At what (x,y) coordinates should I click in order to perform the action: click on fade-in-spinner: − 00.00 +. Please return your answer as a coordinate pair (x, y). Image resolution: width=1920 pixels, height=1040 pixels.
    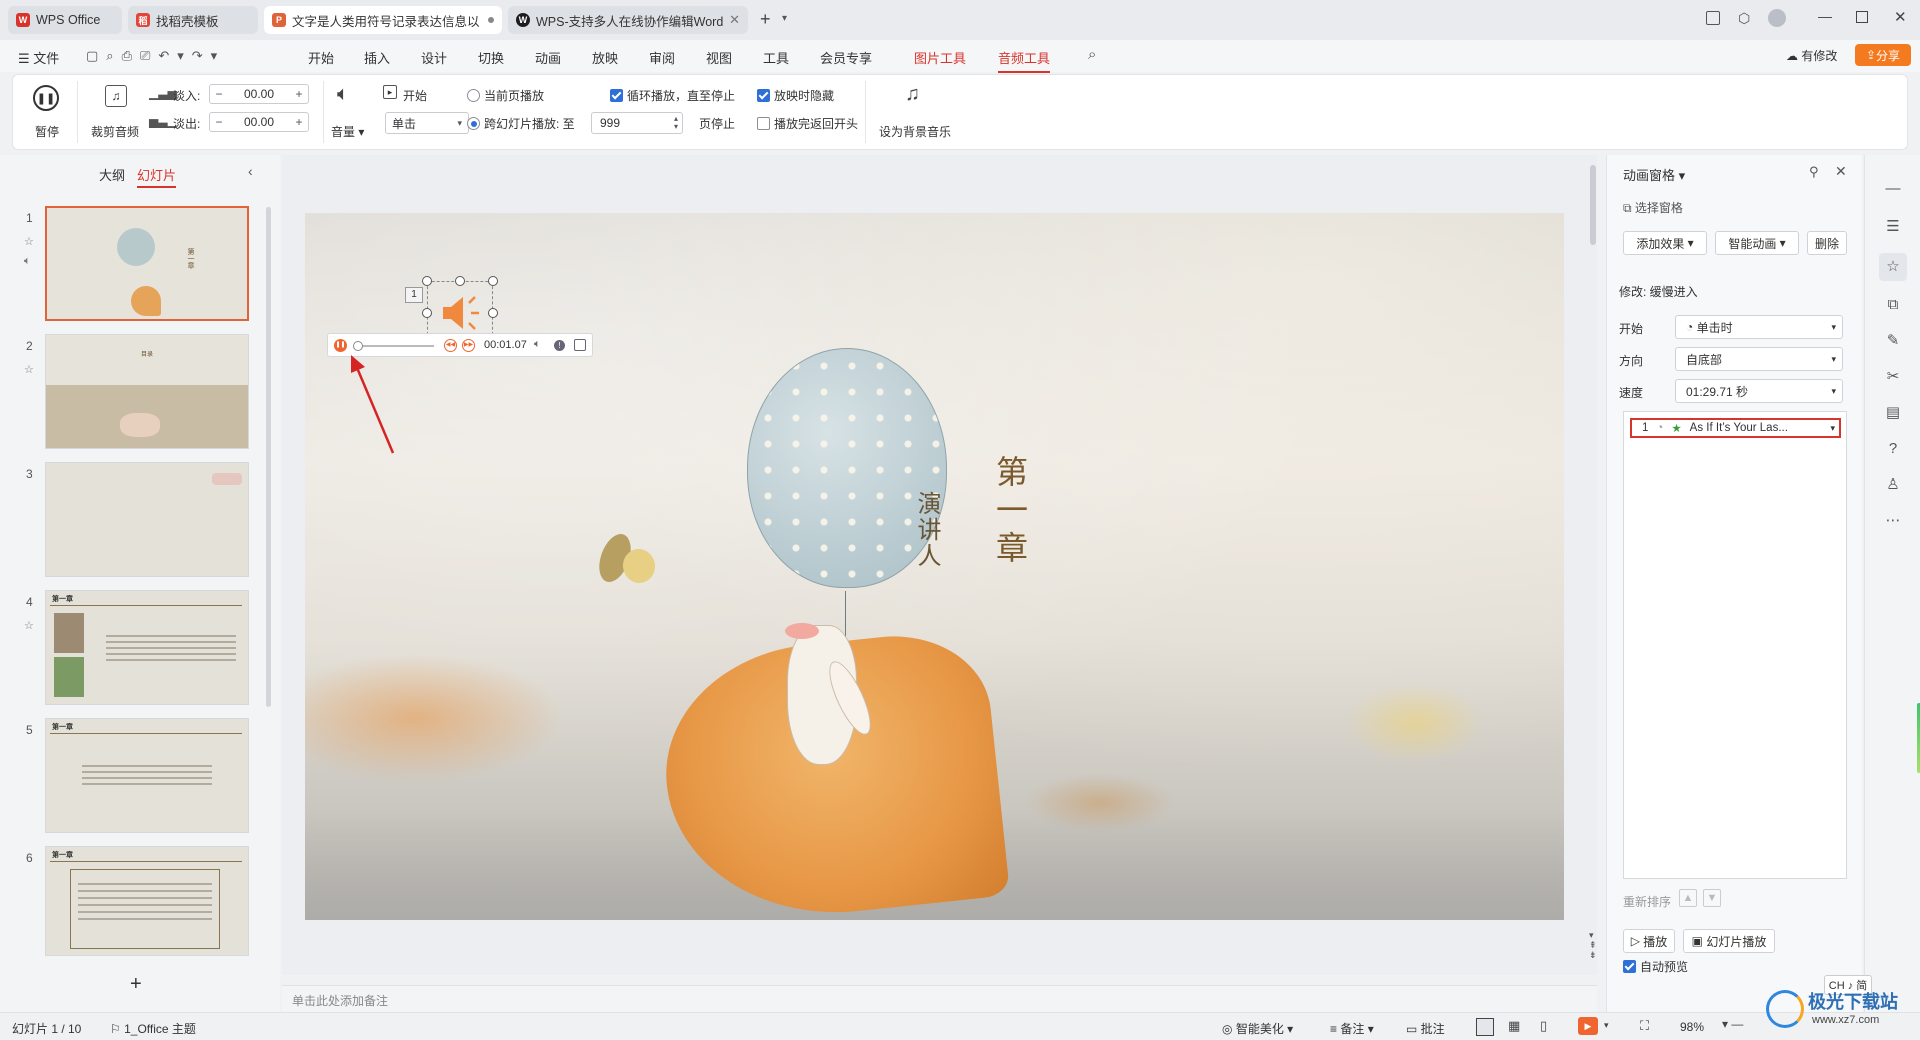
    Looking at the image, I should click on (259, 94).